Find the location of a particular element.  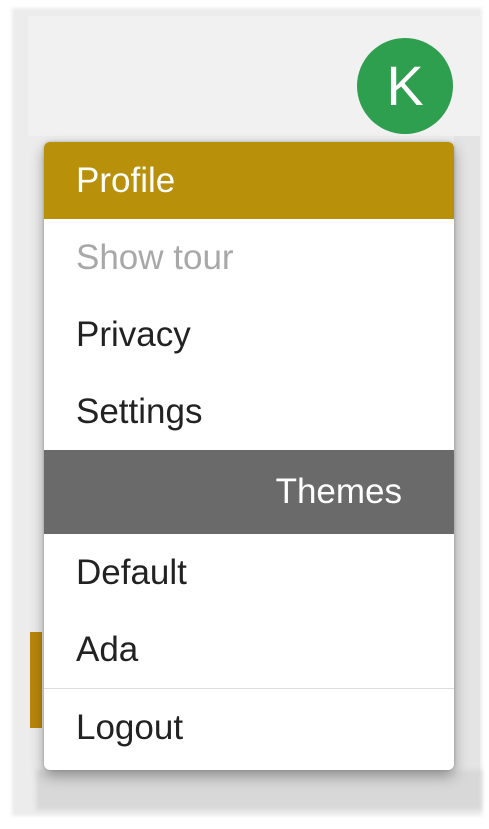

menu-item-label: Ada is located at coordinates (107, 649).